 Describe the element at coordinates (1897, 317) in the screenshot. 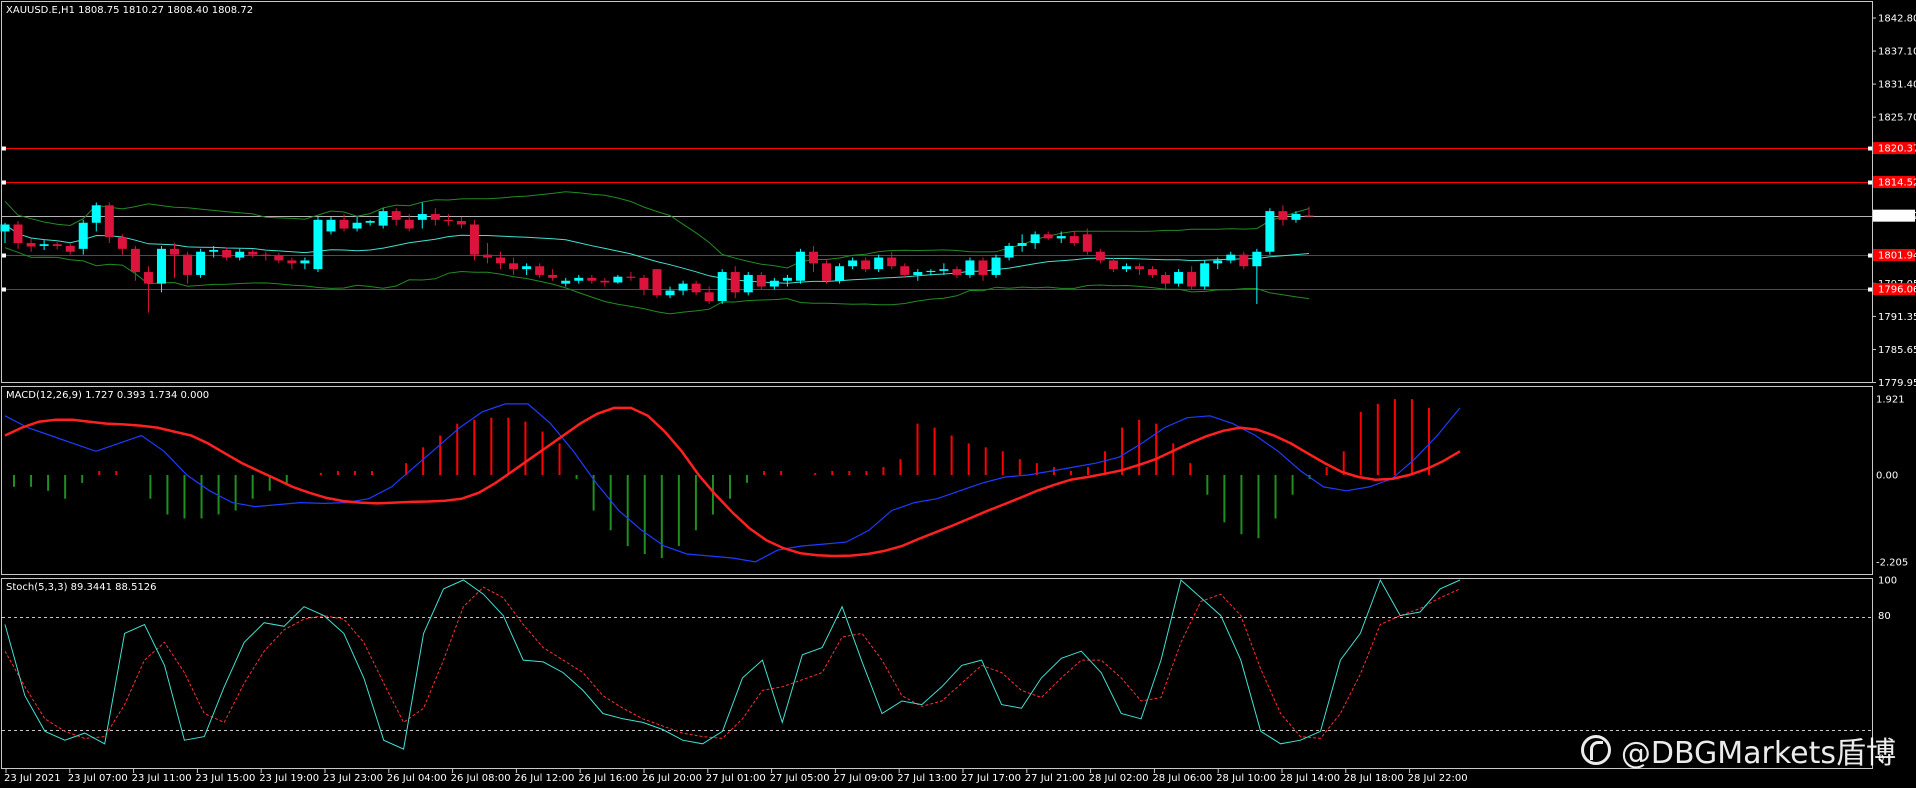

I see `price-axis-label: 1791.35` at that location.